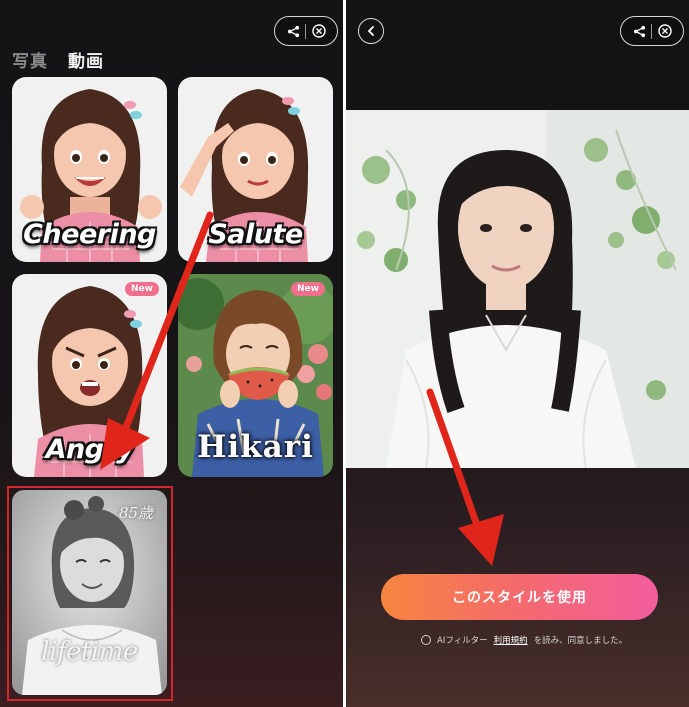  What do you see at coordinates (255, 234) in the screenshot?
I see `card-label: Salute` at bounding box center [255, 234].